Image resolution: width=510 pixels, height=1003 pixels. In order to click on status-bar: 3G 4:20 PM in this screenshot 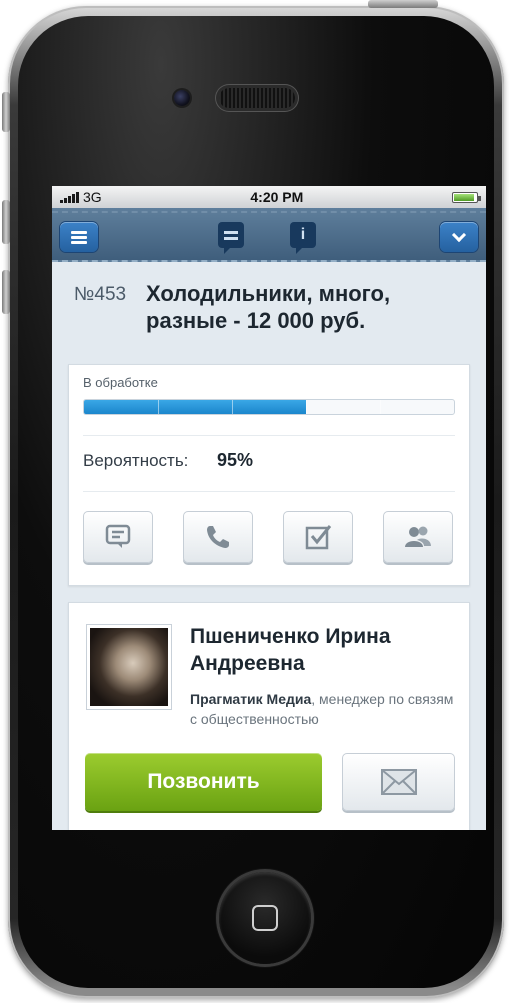, I will do `click(269, 197)`.